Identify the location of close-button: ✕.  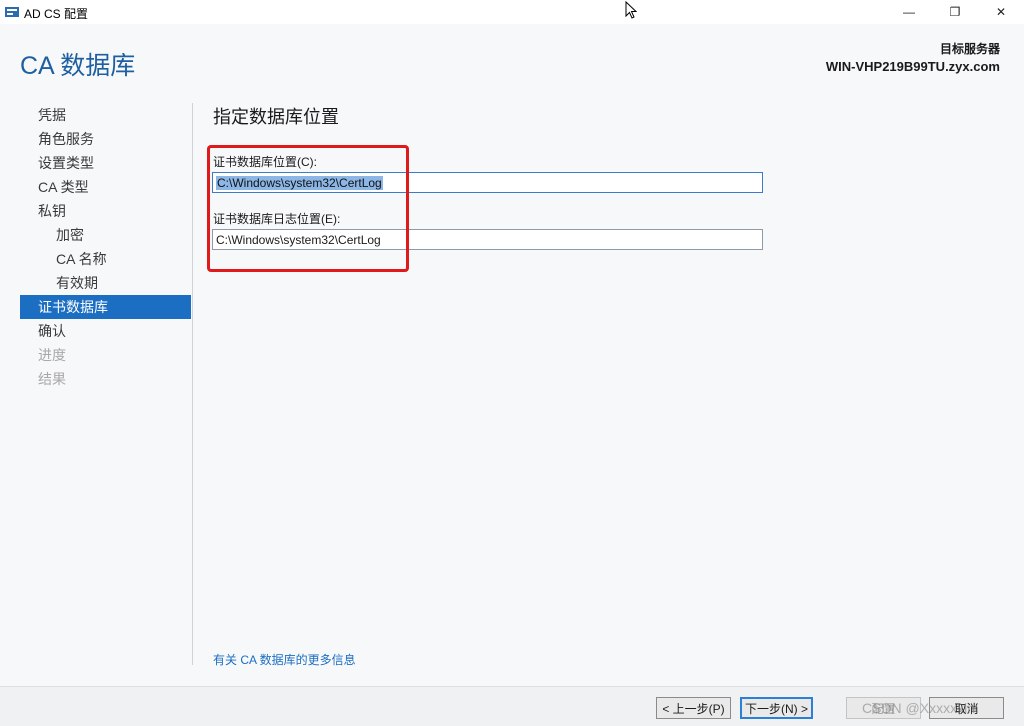
(1001, 12).